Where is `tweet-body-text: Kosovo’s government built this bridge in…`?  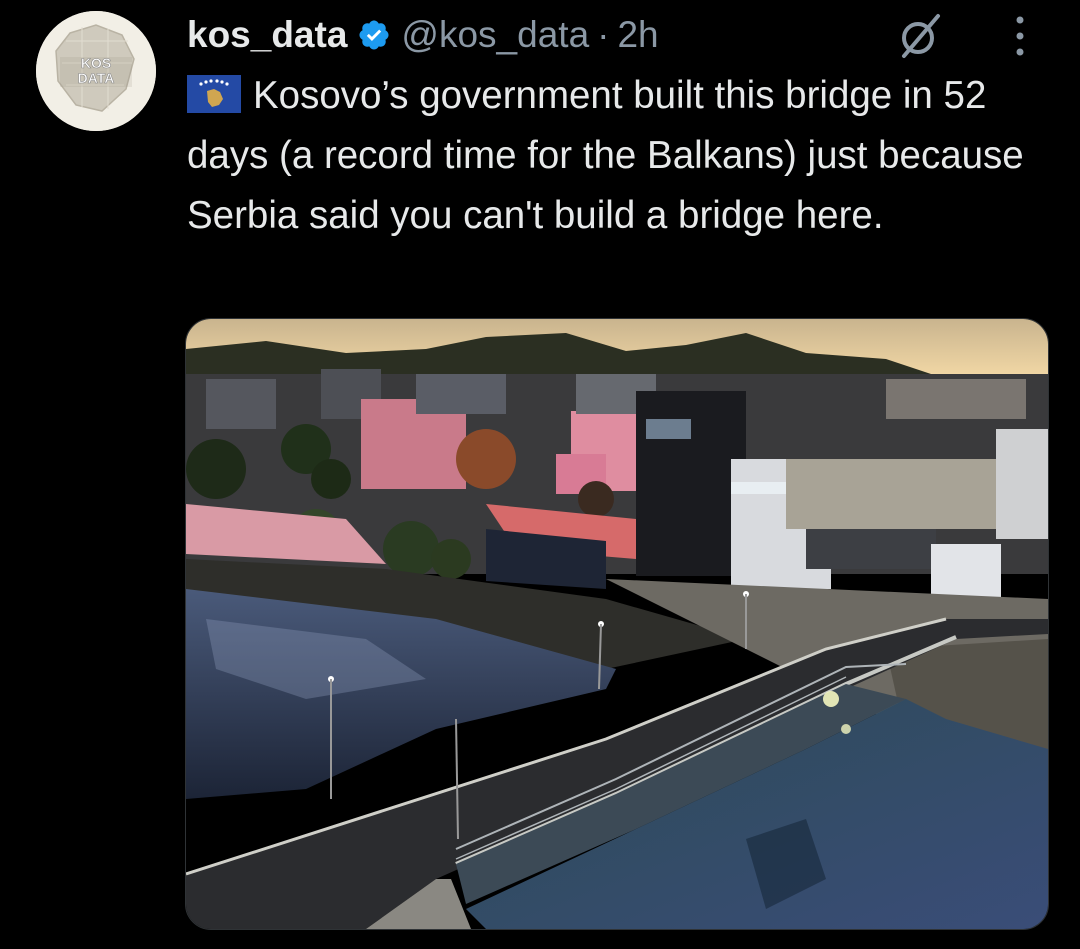
tweet-body-text: Kosovo’s government built this bridge in… is located at coordinates (605, 155).